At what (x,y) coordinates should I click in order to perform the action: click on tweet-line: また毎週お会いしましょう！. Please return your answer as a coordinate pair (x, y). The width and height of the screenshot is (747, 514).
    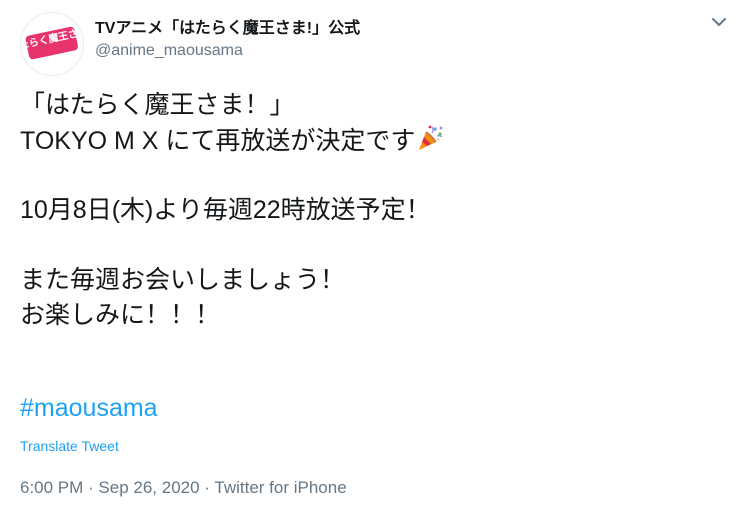
    Looking at the image, I should click on (183, 280).